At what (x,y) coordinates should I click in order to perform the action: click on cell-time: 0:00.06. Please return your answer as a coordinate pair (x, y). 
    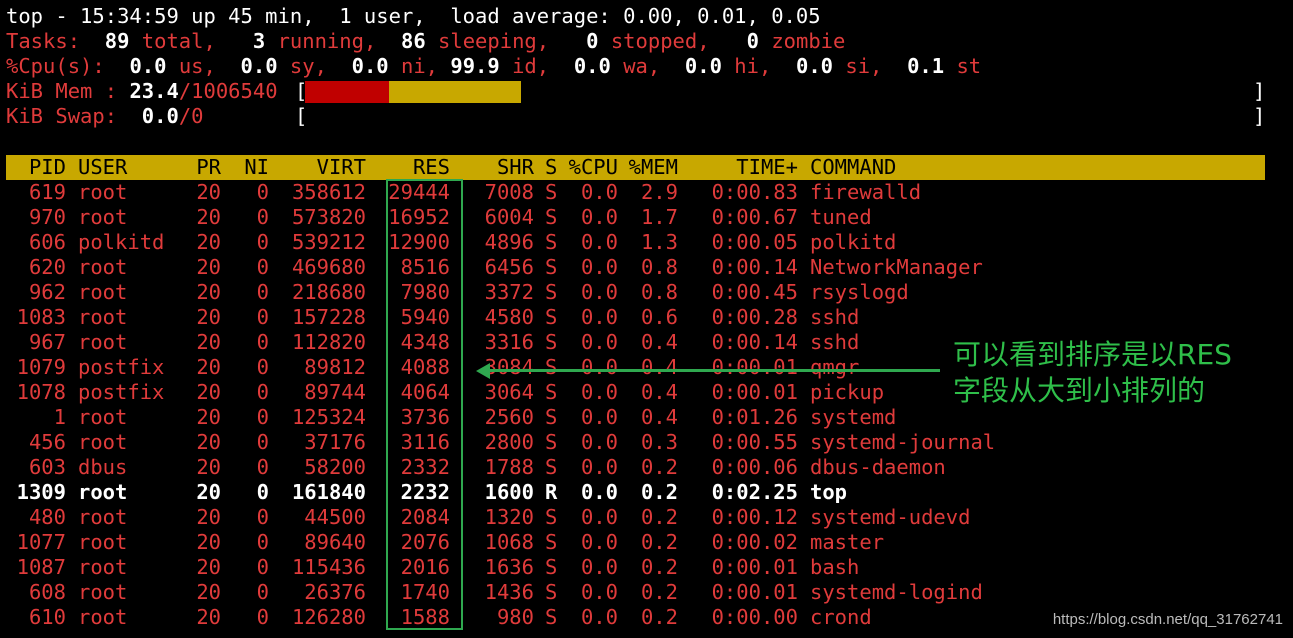
    Looking at the image, I should click on (754, 467).